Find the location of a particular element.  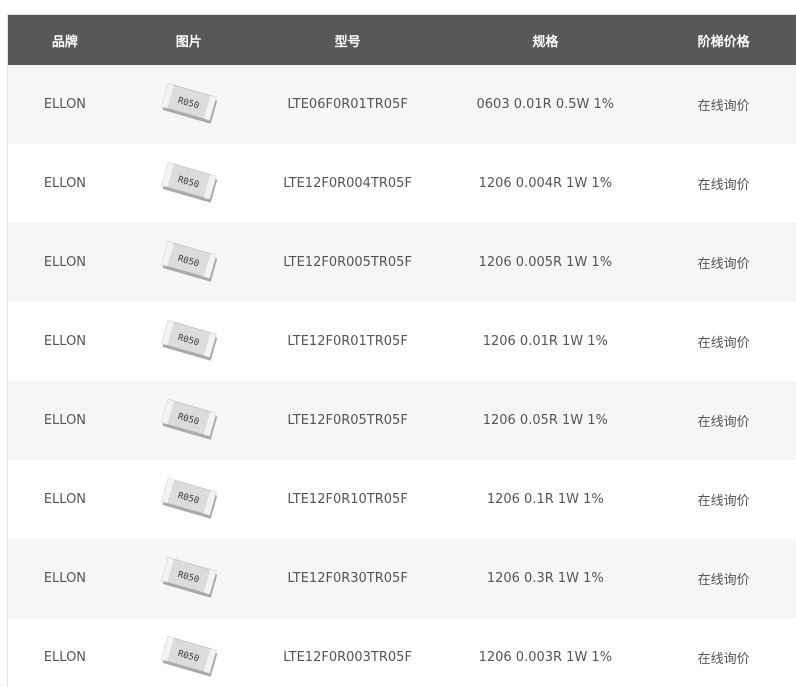

model-cell: LTE12F0R005TR05F is located at coordinates (348, 262).